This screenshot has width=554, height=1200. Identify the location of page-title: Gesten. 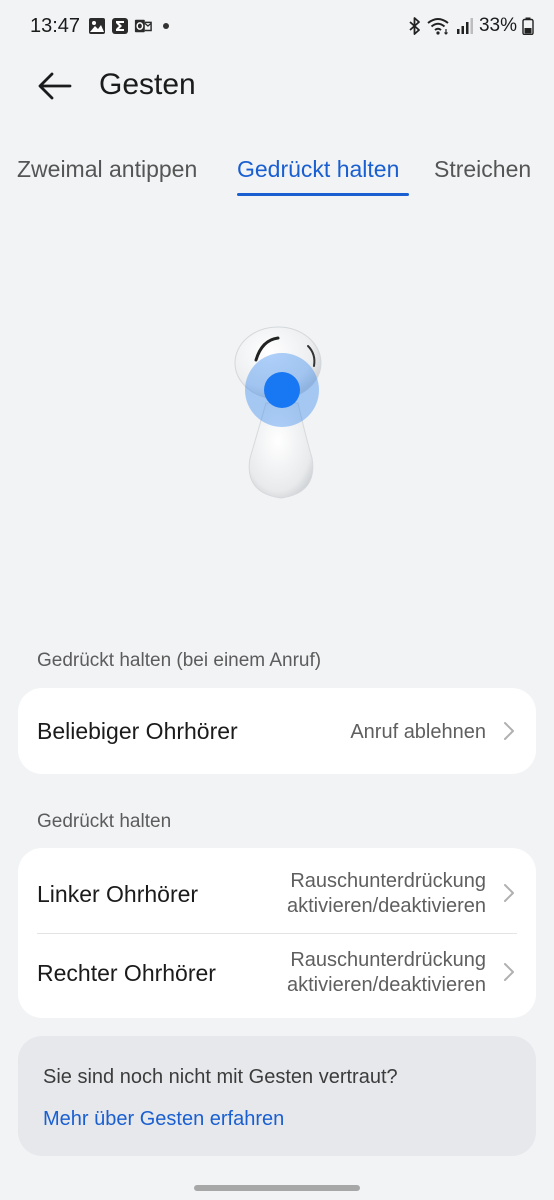
(147, 84).